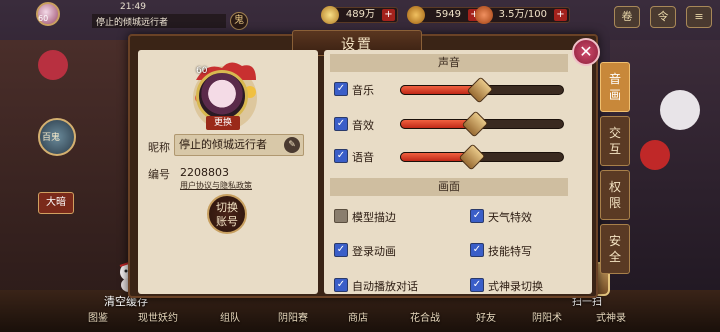 This screenshot has height=332, width=720. What do you see at coordinates (614, 241) in the screenshot?
I see `tab-security-line-1: 安` at bounding box center [614, 241].